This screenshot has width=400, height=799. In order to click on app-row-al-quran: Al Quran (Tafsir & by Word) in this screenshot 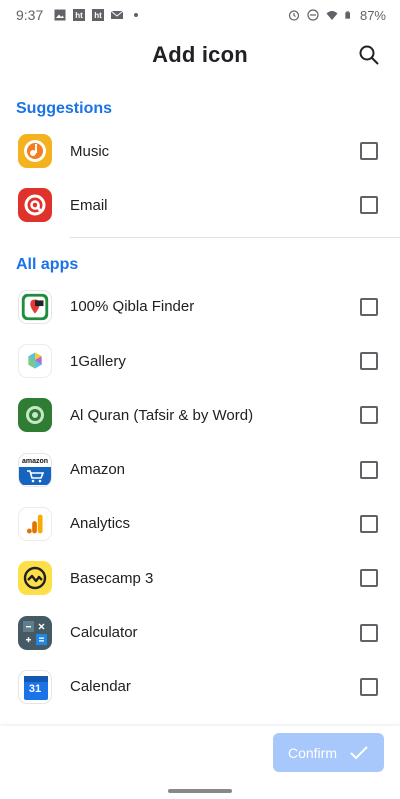, I will do `click(200, 415)`.